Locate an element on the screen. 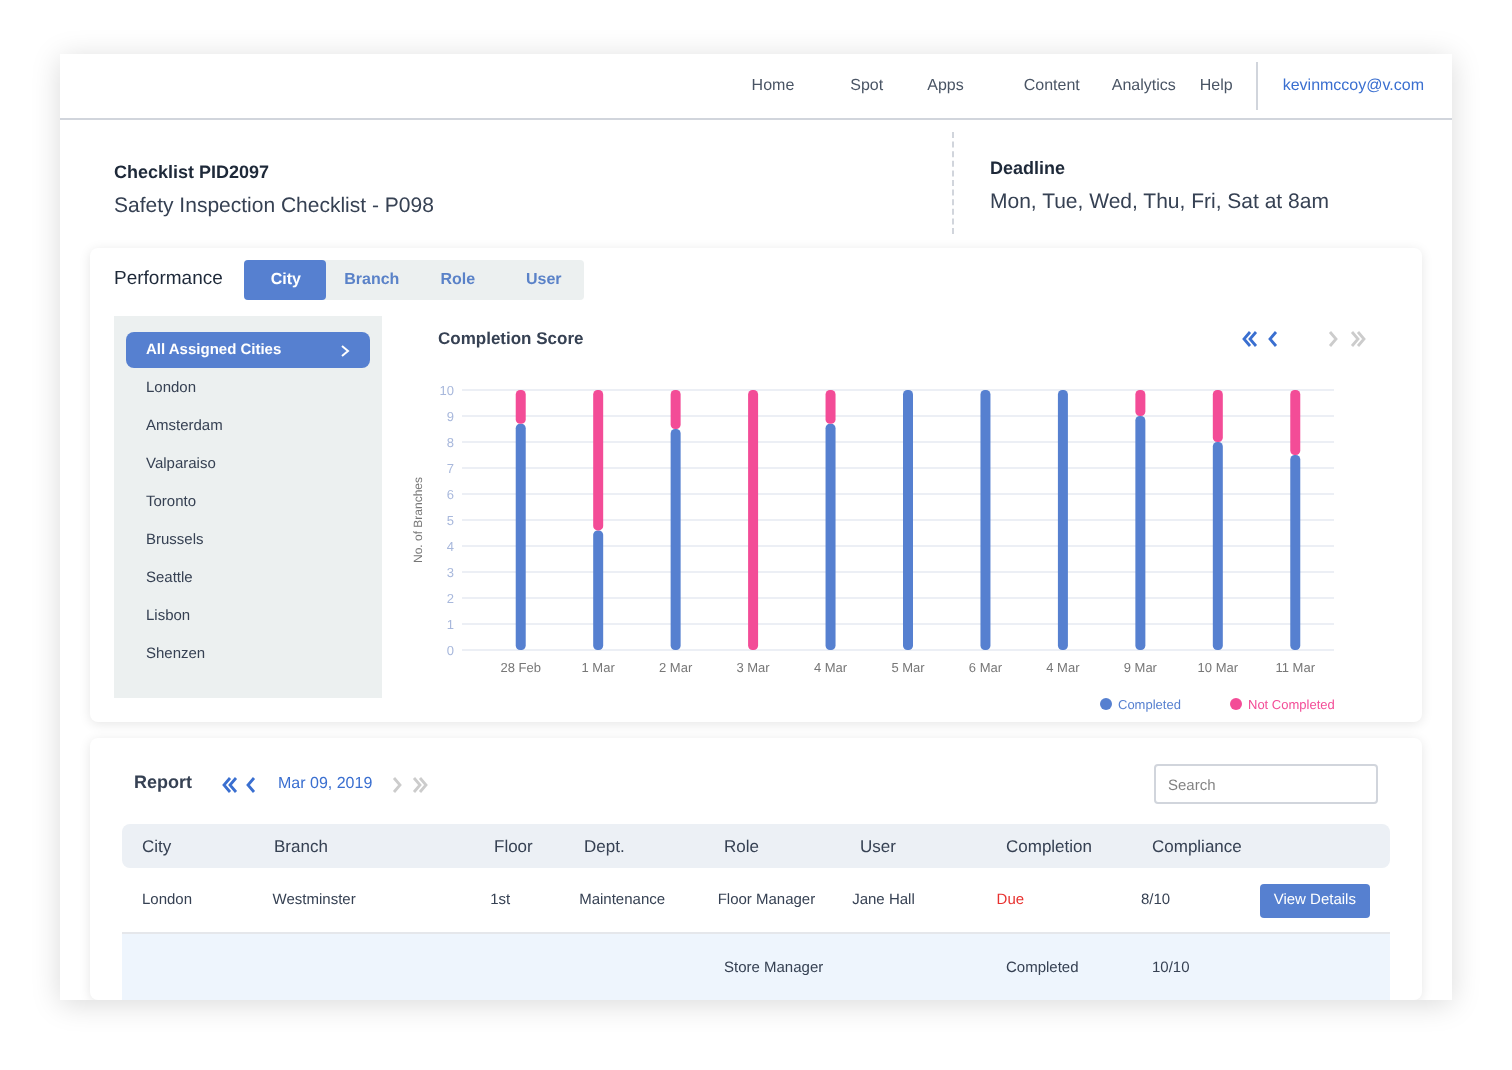 Image resolution: width=1512 pixels, height=1070 pixels. chevron-right-icon is located at coordinates (345, 350).